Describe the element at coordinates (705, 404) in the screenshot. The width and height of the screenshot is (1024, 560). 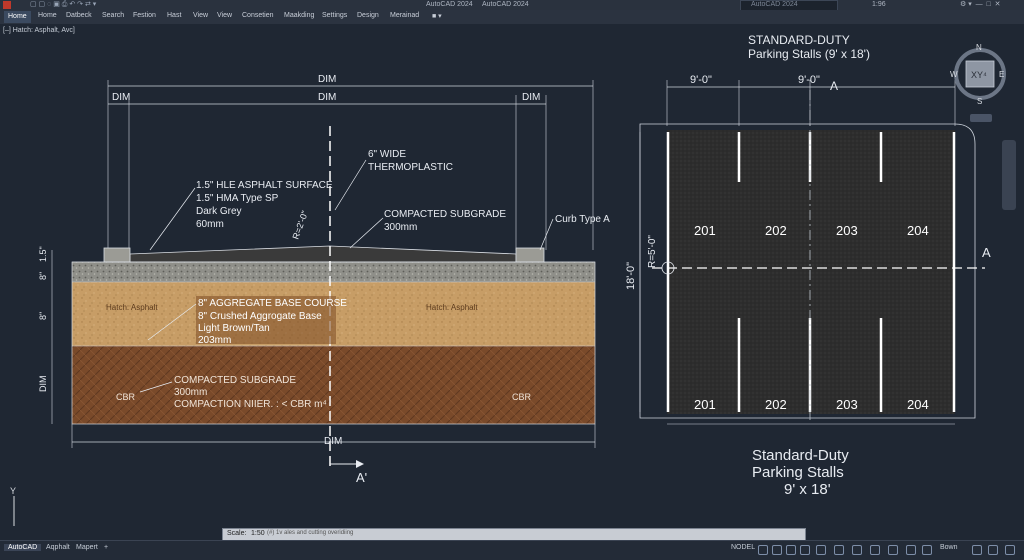
I see `stall-bottom-201: 201` at that location.